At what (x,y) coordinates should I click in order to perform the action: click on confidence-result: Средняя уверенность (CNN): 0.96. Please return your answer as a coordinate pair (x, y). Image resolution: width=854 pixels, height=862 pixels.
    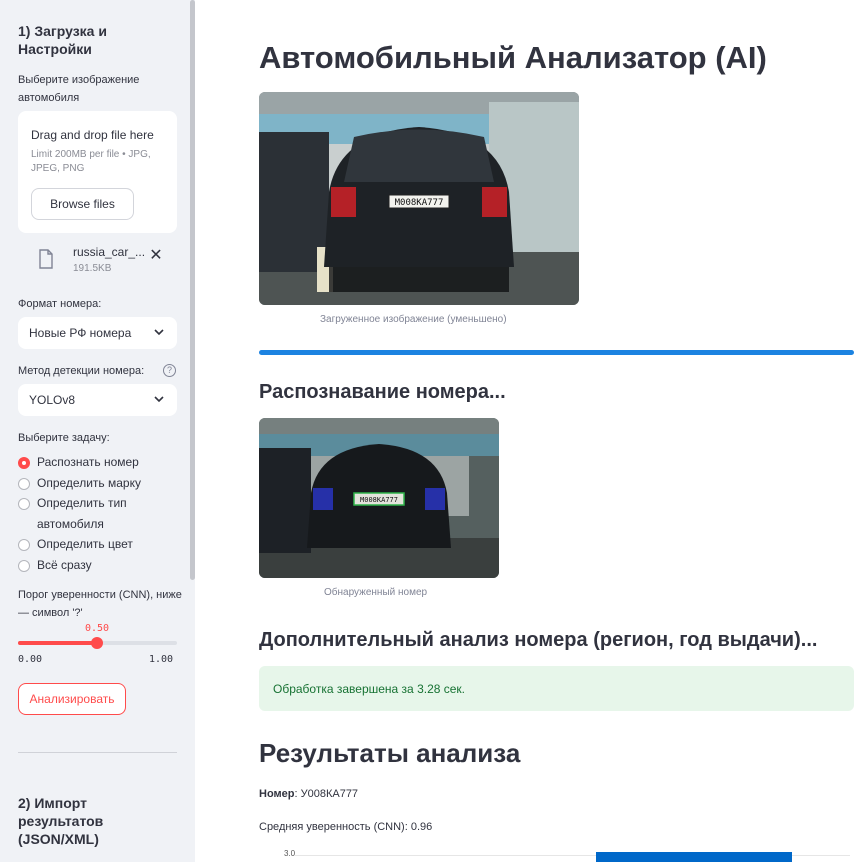
    Looking at the image, I should click on (346, 827).